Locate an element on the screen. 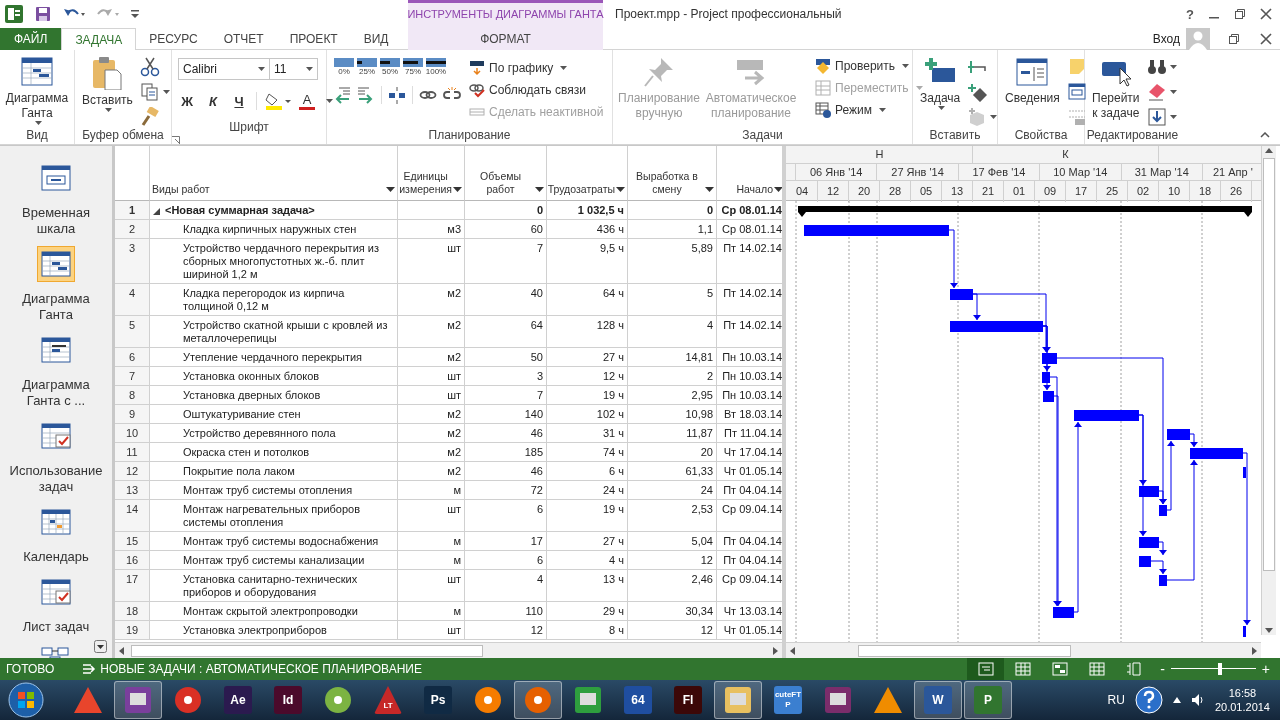 This screenshot has height=720, width=1280. taskbar-button: Id is located at coordinates (288, 700).